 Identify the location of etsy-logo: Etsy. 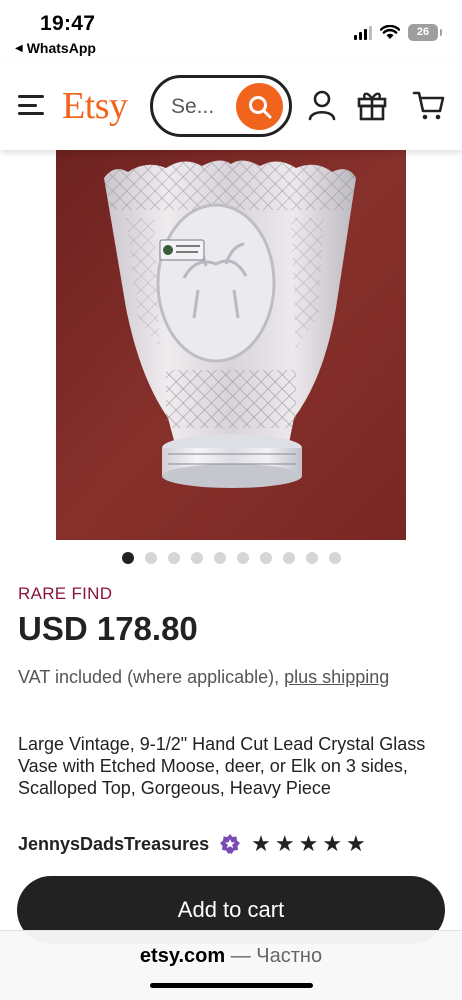
(95, 106).